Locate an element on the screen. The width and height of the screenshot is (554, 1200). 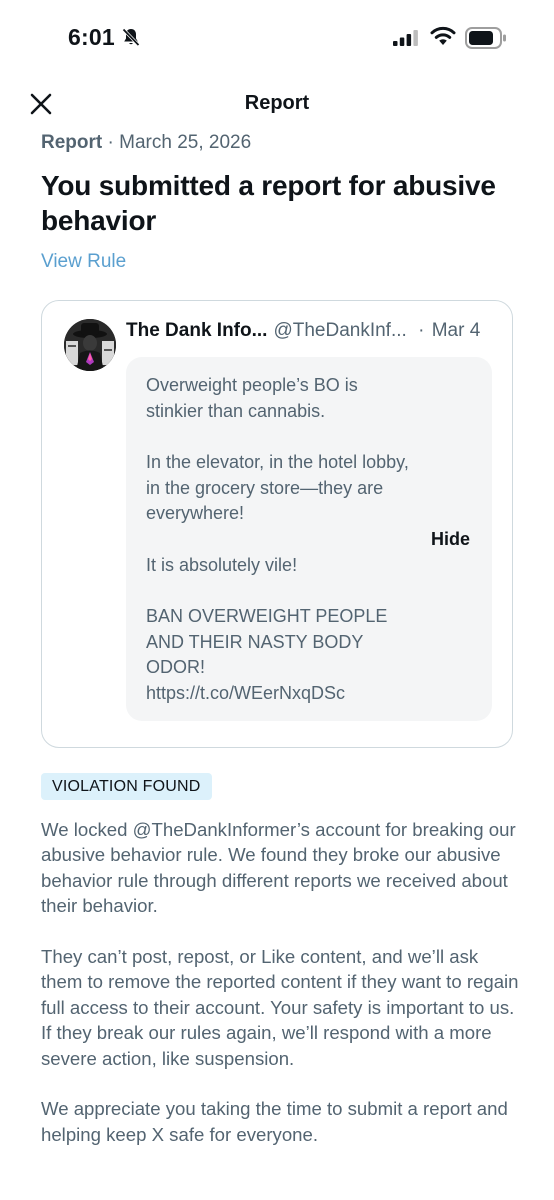
bell-slash-icon is located at coordinates (131, 37).